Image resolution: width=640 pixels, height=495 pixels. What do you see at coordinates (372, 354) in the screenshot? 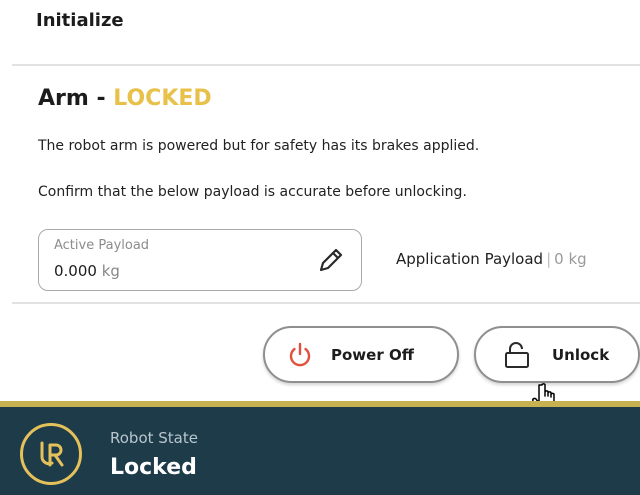
I see `power-off-label: Power Off` at bounding box center [372, 354].